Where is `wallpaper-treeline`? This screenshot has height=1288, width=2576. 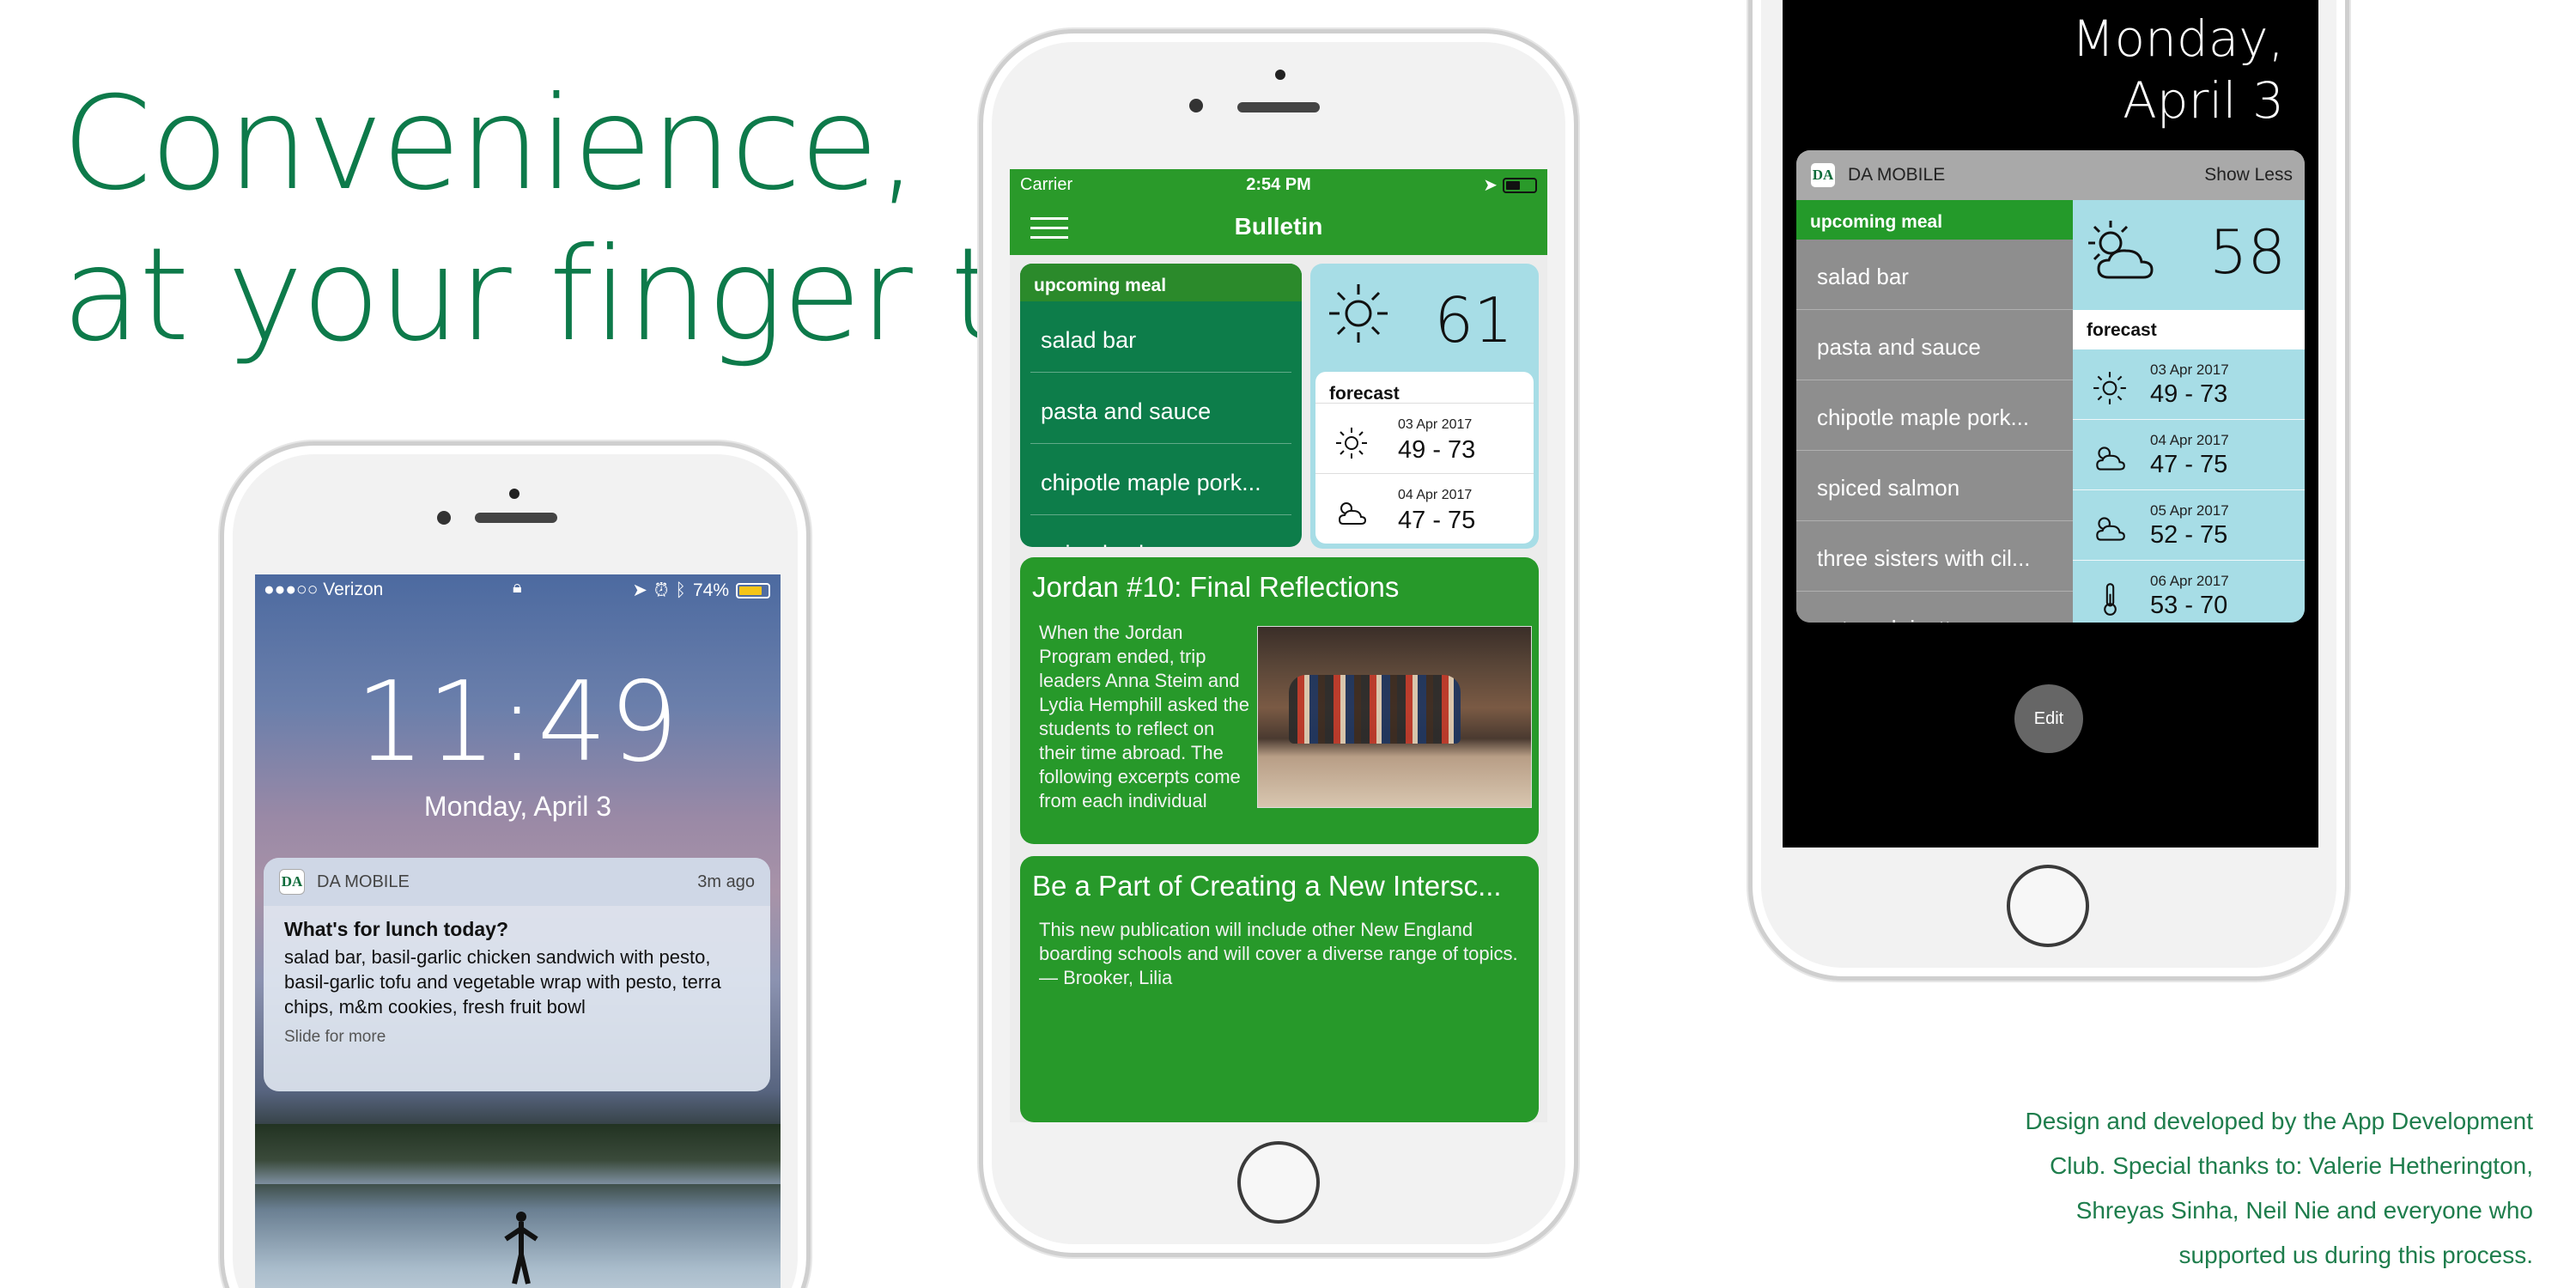 wallpaper-treeline is located at coordinates (518, 1154).